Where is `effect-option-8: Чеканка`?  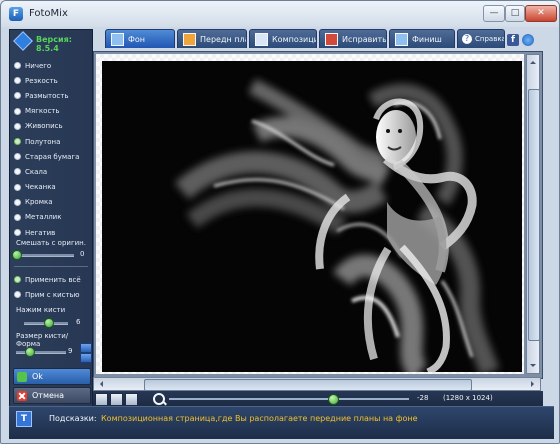
effect-option-8: Чеканка is located at coordinates (52, 187).